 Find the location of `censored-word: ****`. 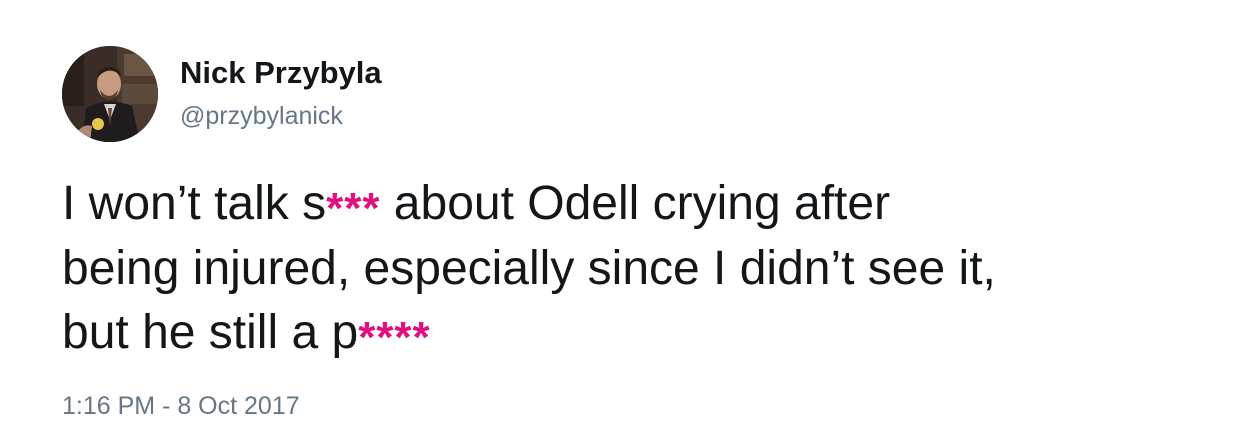

censored-word: **** is located at coordinates (394, 337).